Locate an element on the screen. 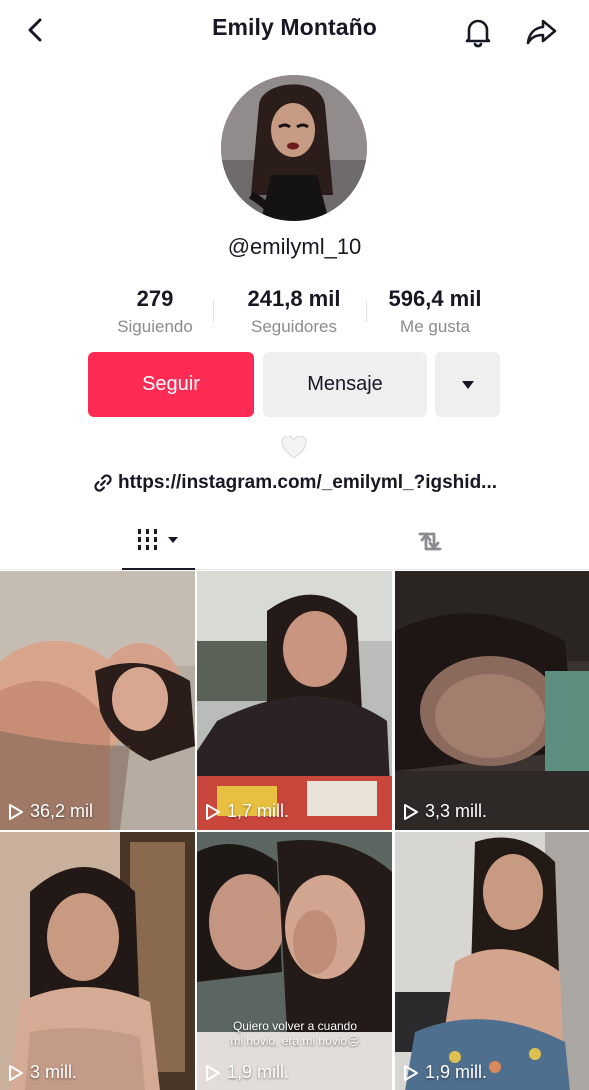  view-count-text: 36,2 mil is located at coordinates (62, 811).